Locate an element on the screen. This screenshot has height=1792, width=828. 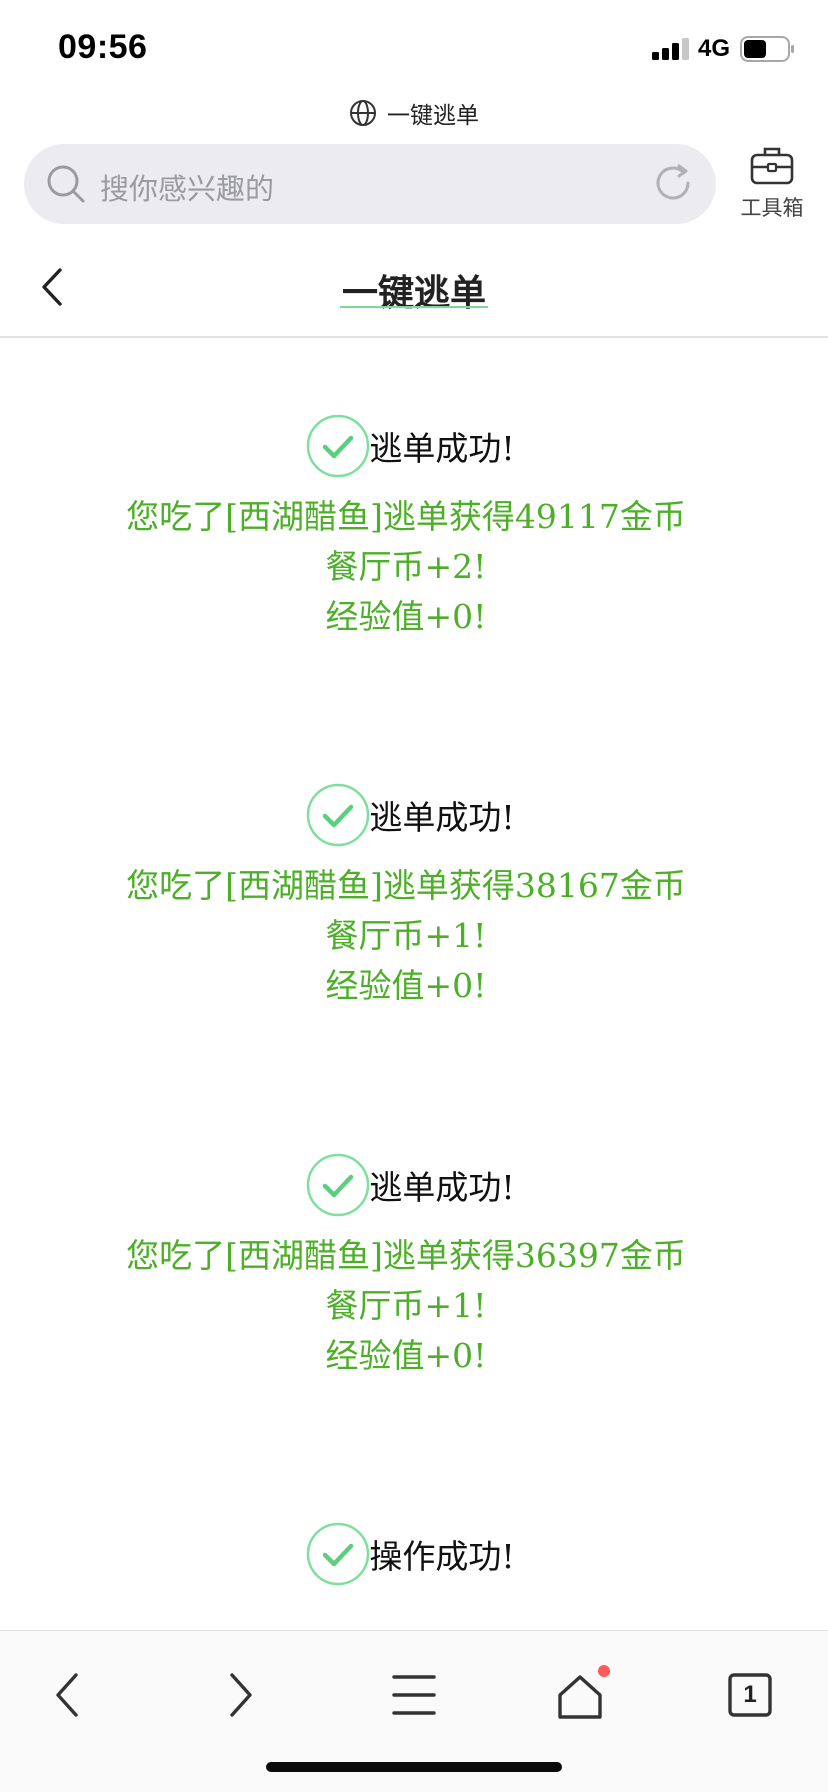
menu-icon is located at coordinates (414, 1695).